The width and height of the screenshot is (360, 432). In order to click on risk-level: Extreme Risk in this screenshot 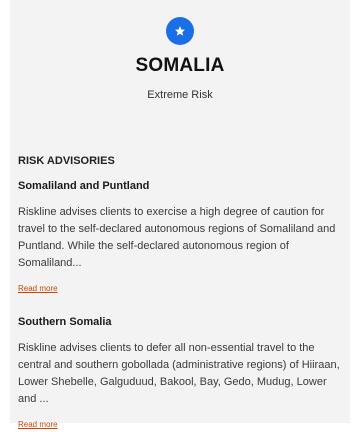, I will do `click(180, 95)`.